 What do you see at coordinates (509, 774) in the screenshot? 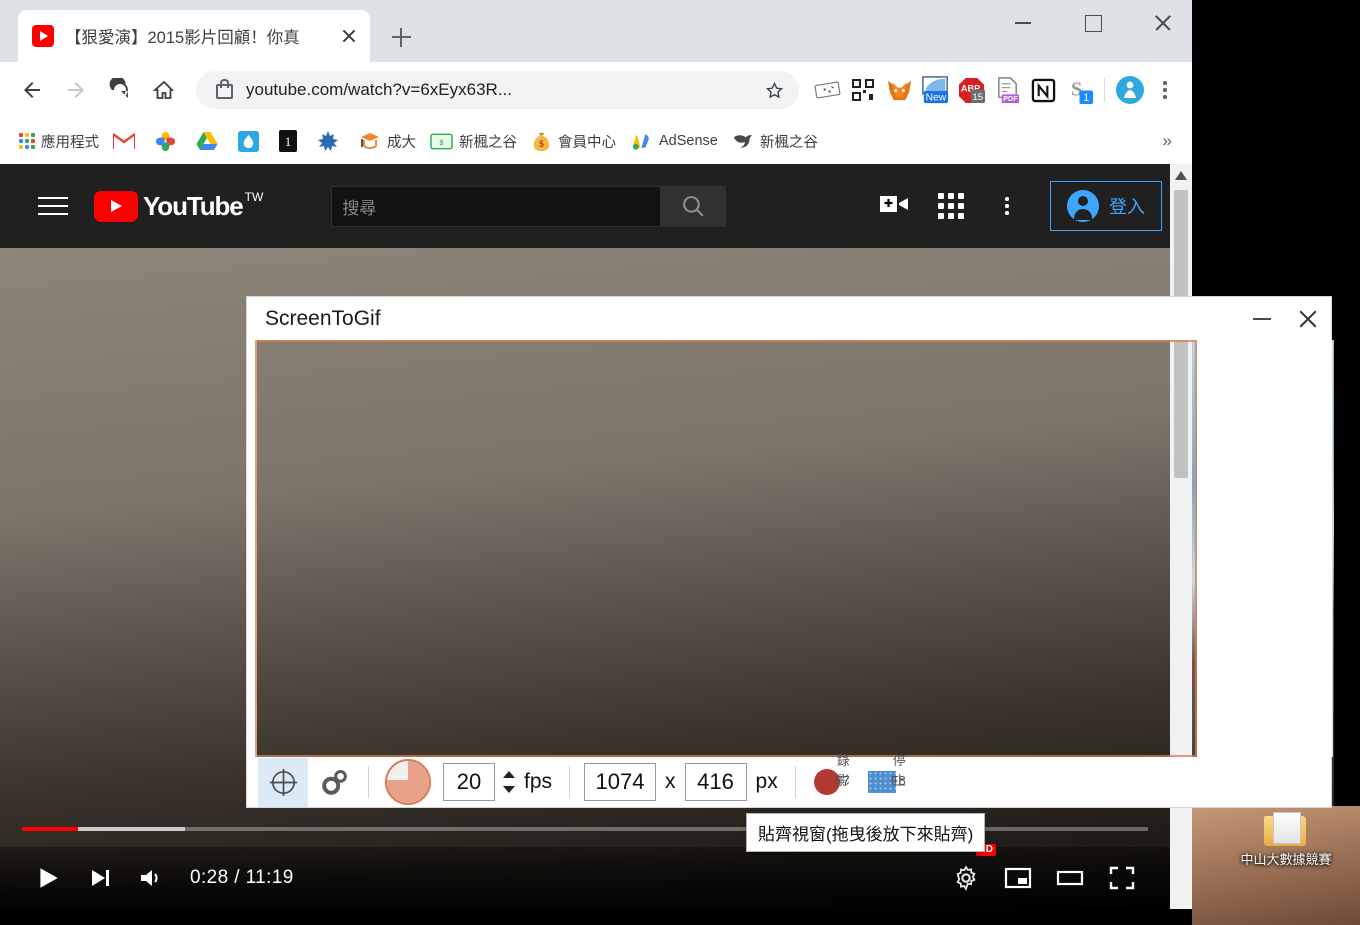
I see `stepper-up-icon` at bounding box center [509, 774].